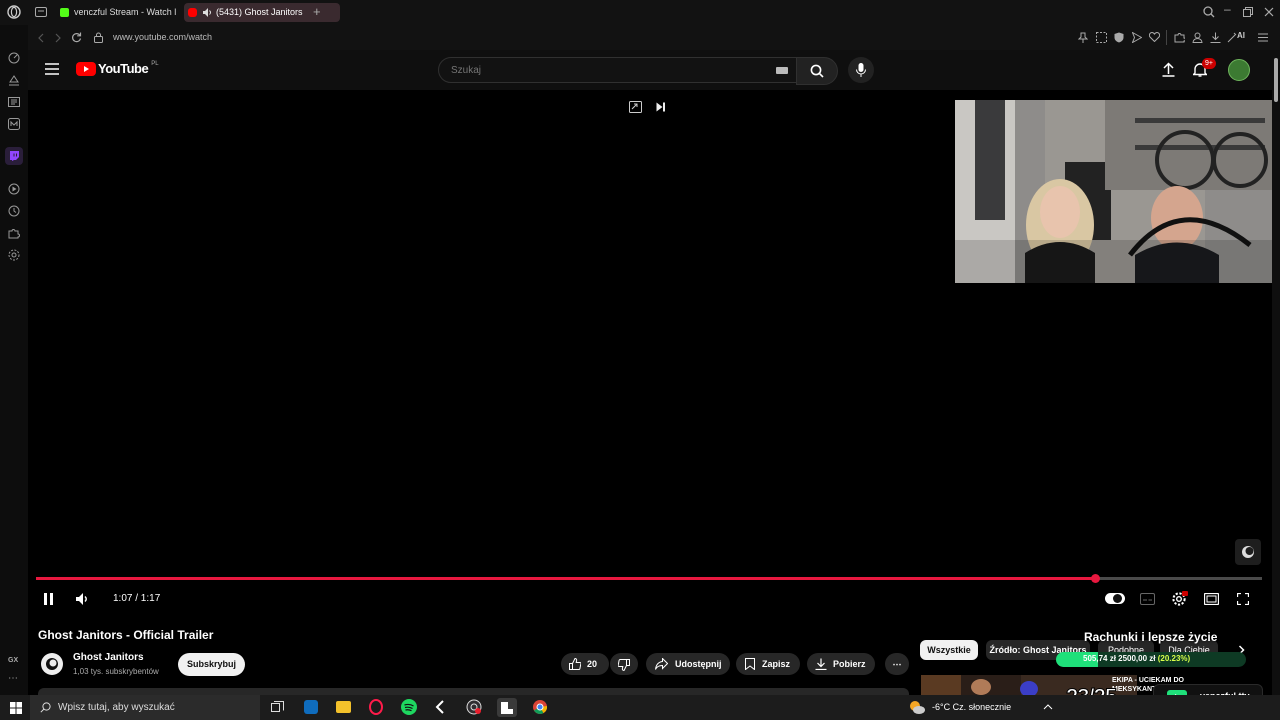 The image size is (1280, 720). I want to click on weather-text: -6°C Cz. słonecznie, so click(971, 707).